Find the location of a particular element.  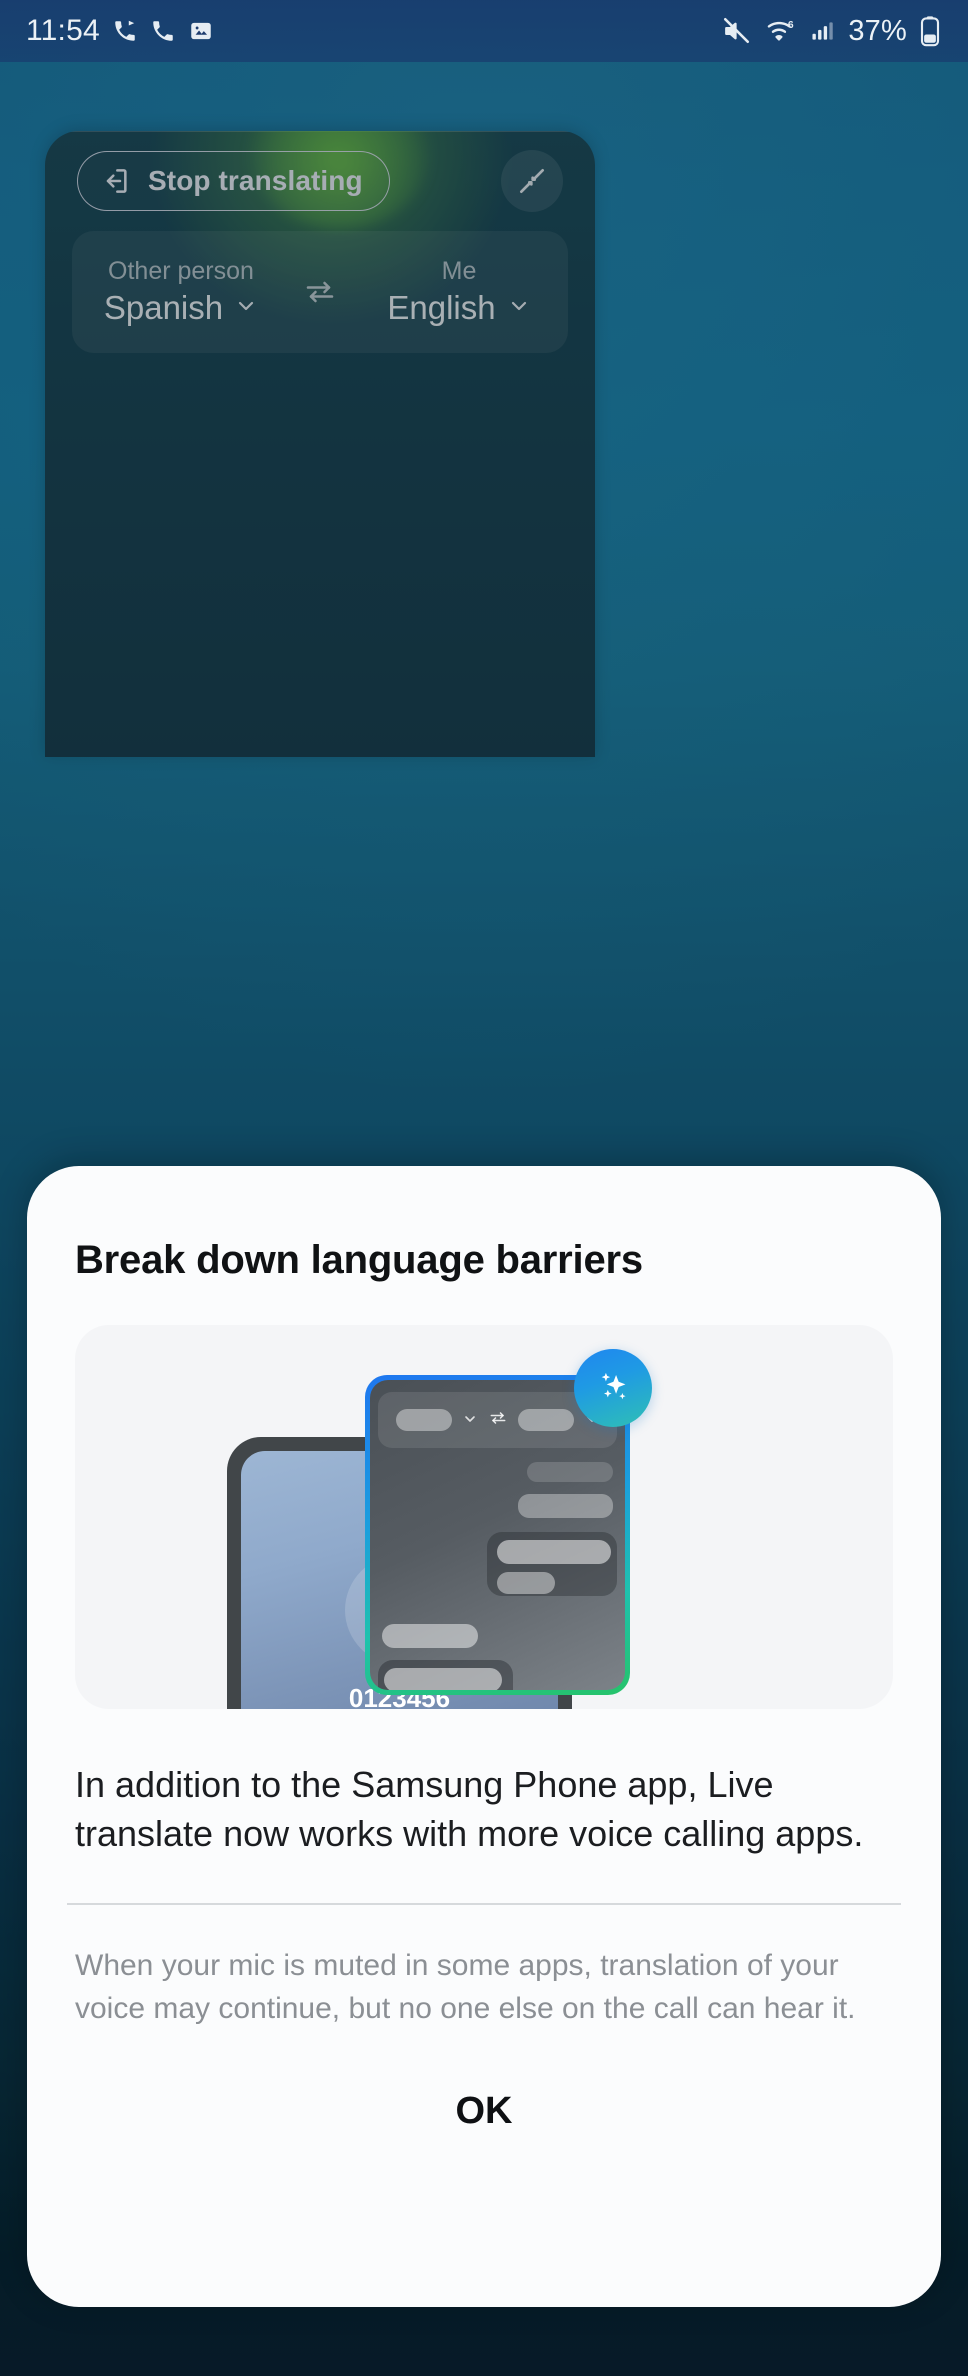

translate-overlay-card is located at coordinates (508, 1522).